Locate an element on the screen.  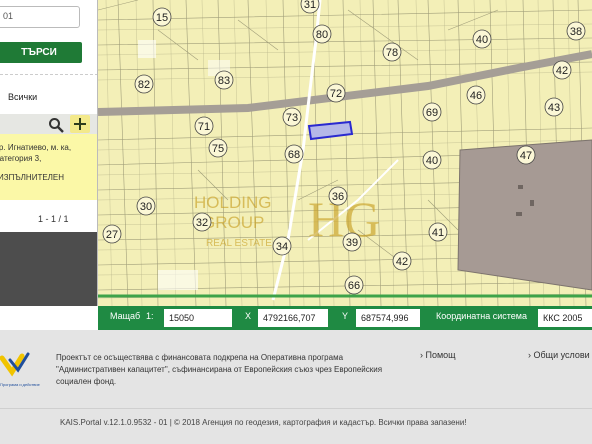
help-link: › Помощ is located at coordinates (438, 355).